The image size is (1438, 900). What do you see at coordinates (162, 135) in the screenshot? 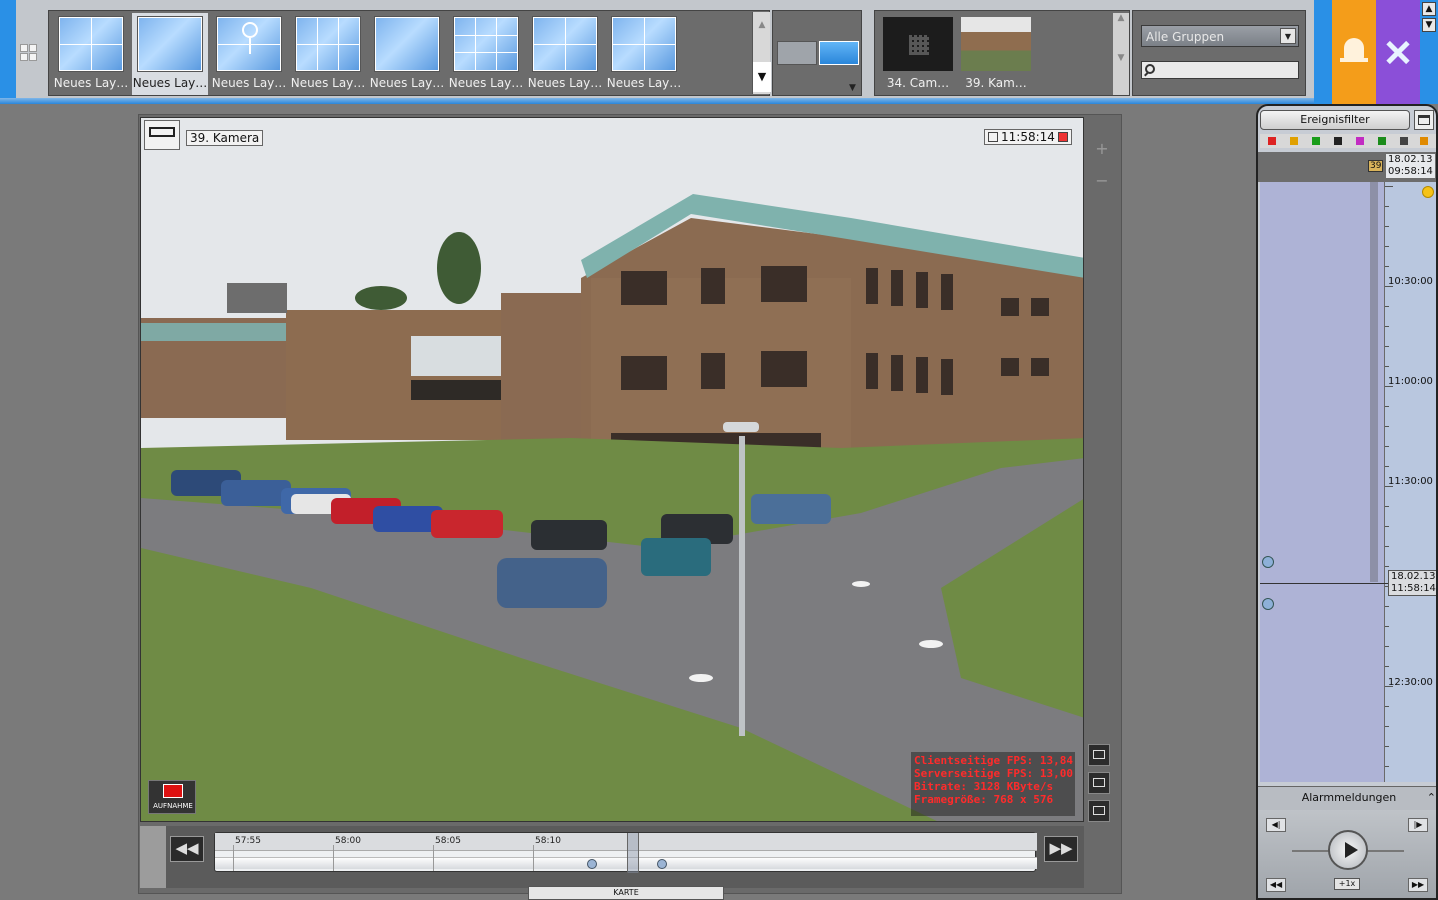
I see `camera-icon` at bounding box center [162, 135].